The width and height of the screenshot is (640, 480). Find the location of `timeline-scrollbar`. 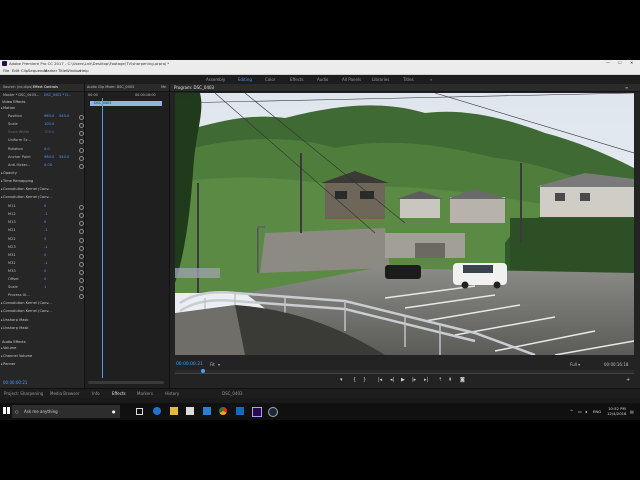

timeline-scrollbar is located at coordinates (126, 382).